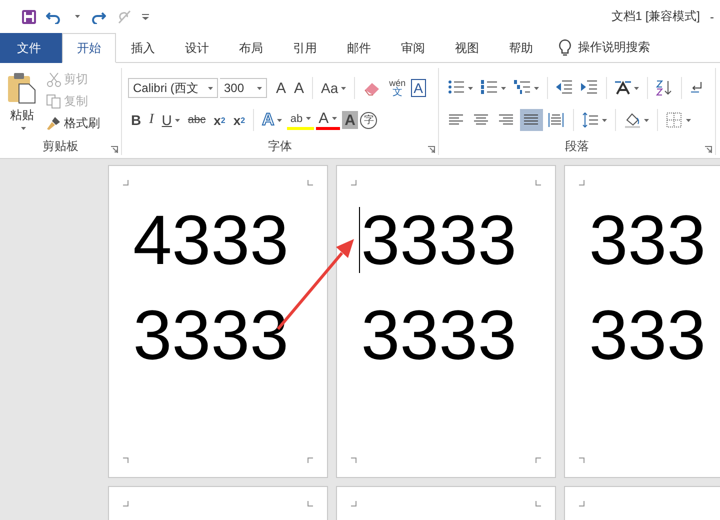 The image size is (720, 520). Describe the element at coordinates (305, 48) in the screenshot. I see `ribbon-tab: 引用` at that location.